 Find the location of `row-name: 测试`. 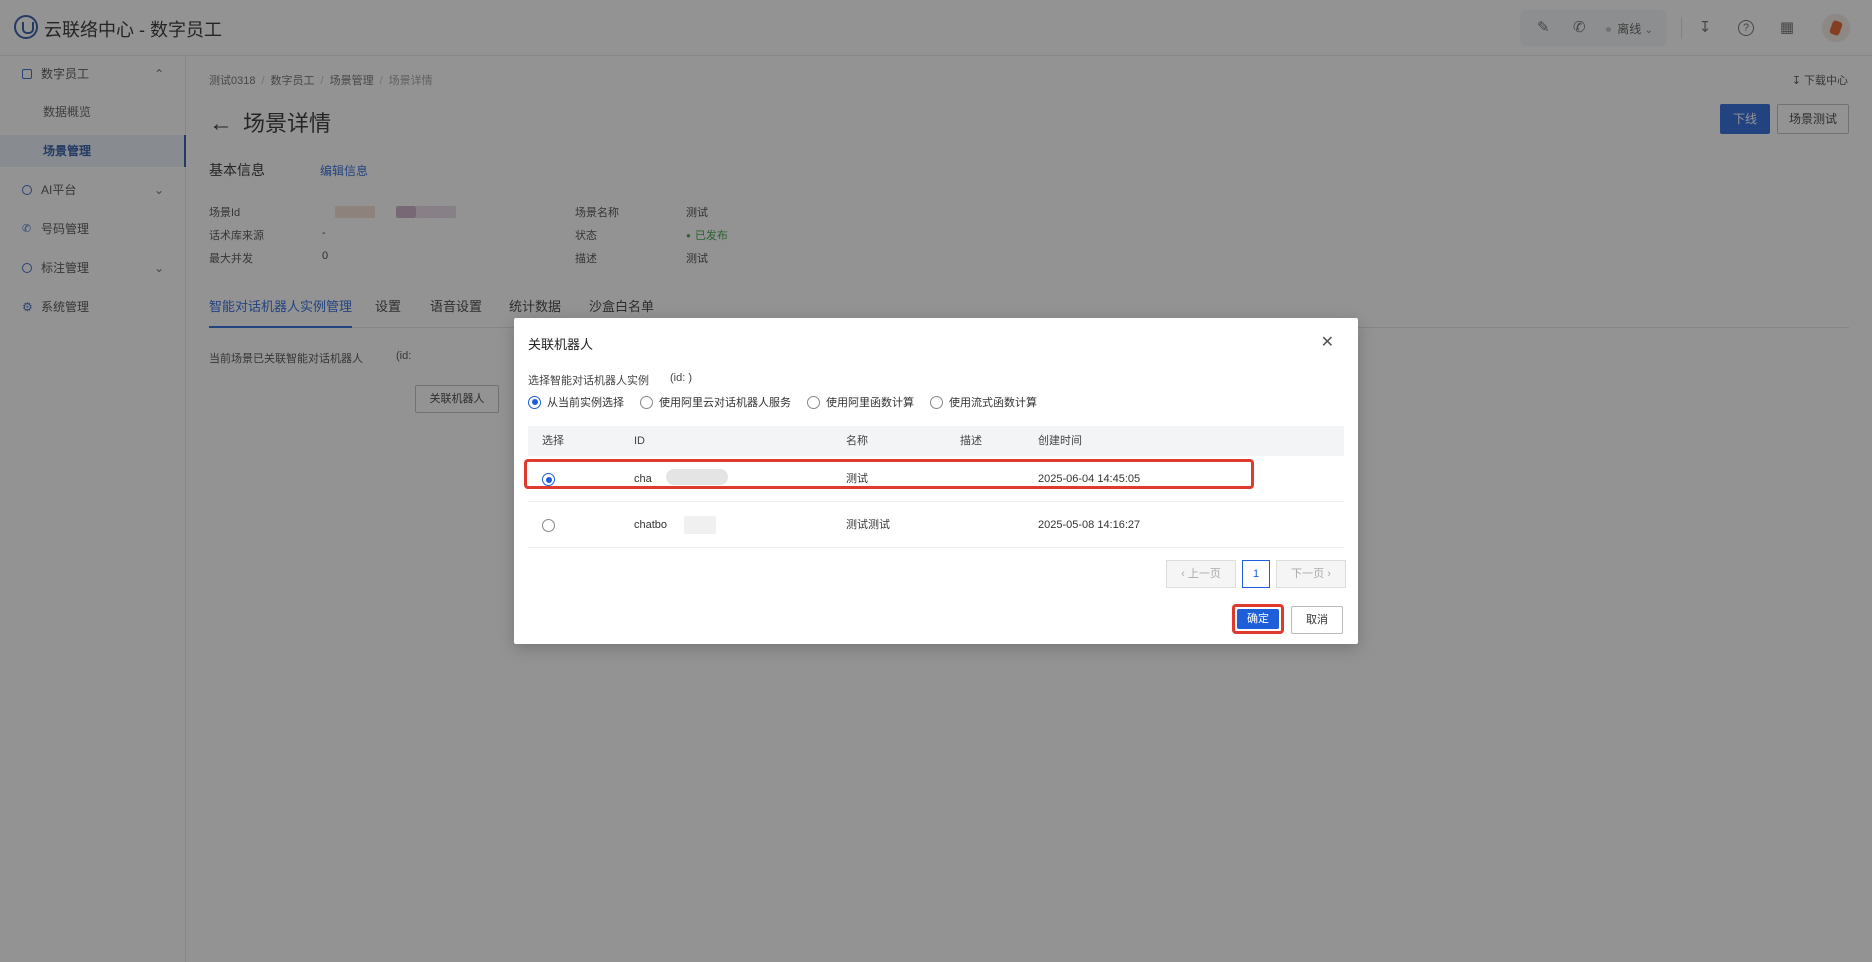

row-name: 测试 is located at coordinates (857, 479).